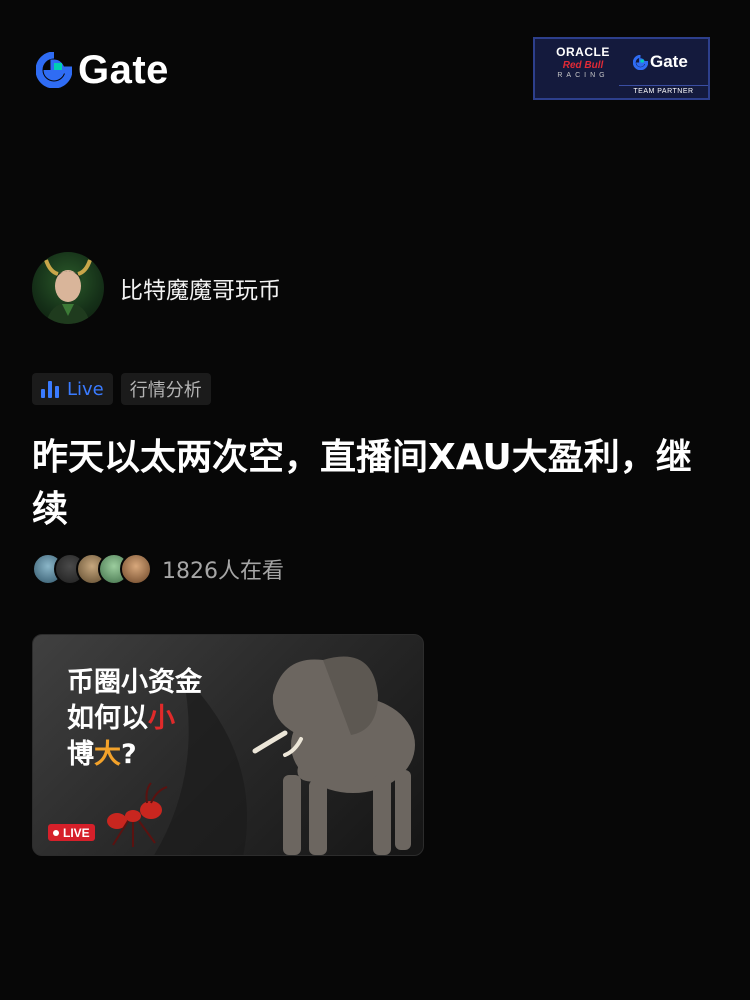  I want to click on live-tag-label: Live, so click(85, 389).